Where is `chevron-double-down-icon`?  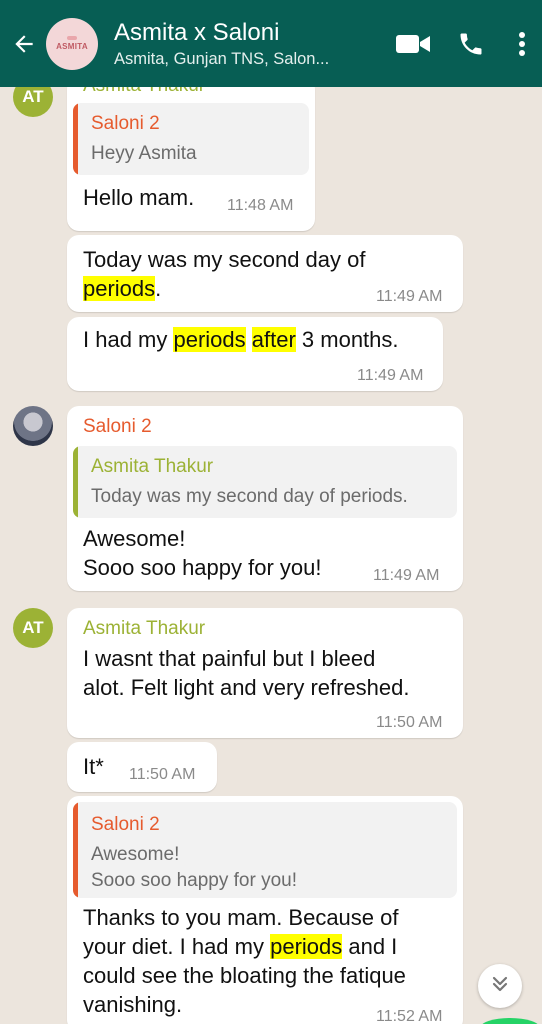
chevron-double-down-icon is located at coordinates (500, 986).